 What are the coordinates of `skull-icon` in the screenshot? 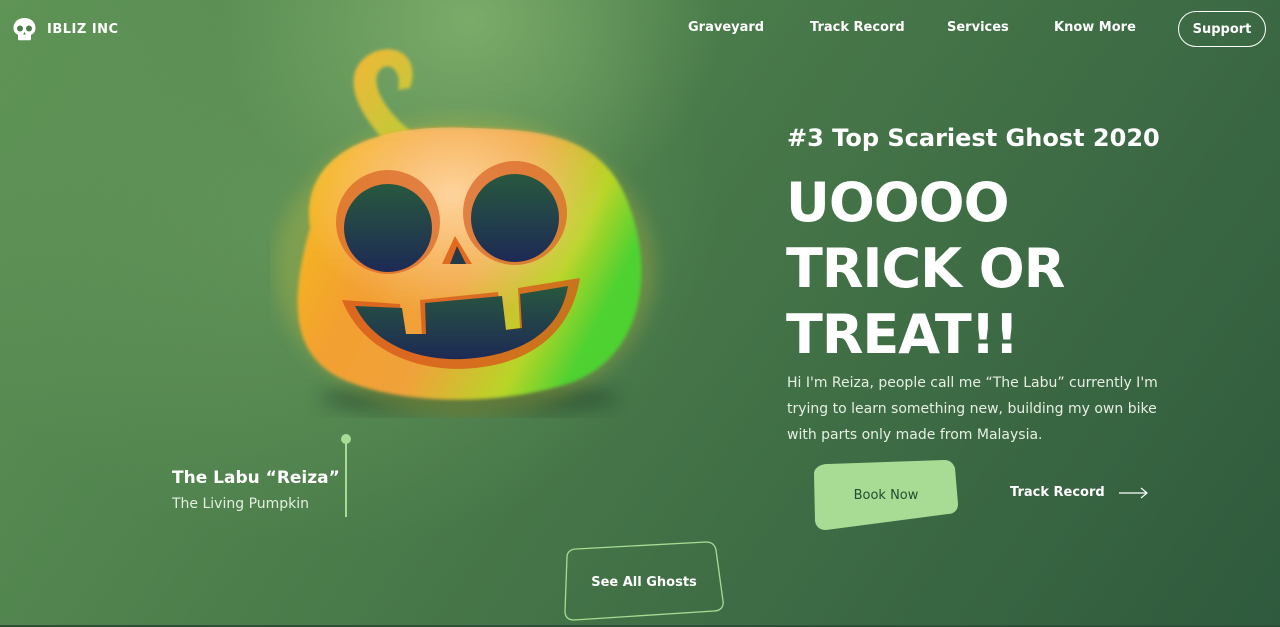 It's located at (24, 29).